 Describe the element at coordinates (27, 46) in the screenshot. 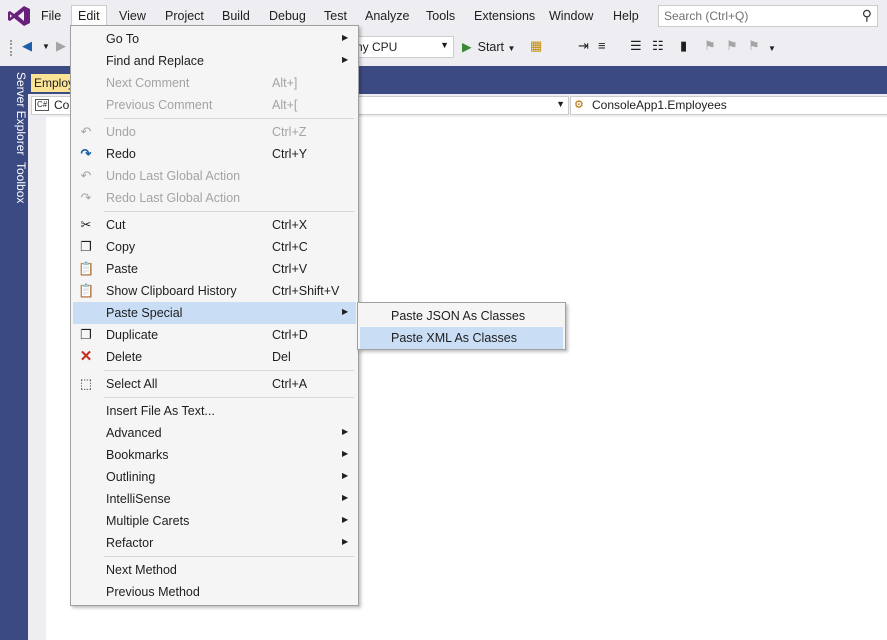

I see `back-icon: ◀` at that location.